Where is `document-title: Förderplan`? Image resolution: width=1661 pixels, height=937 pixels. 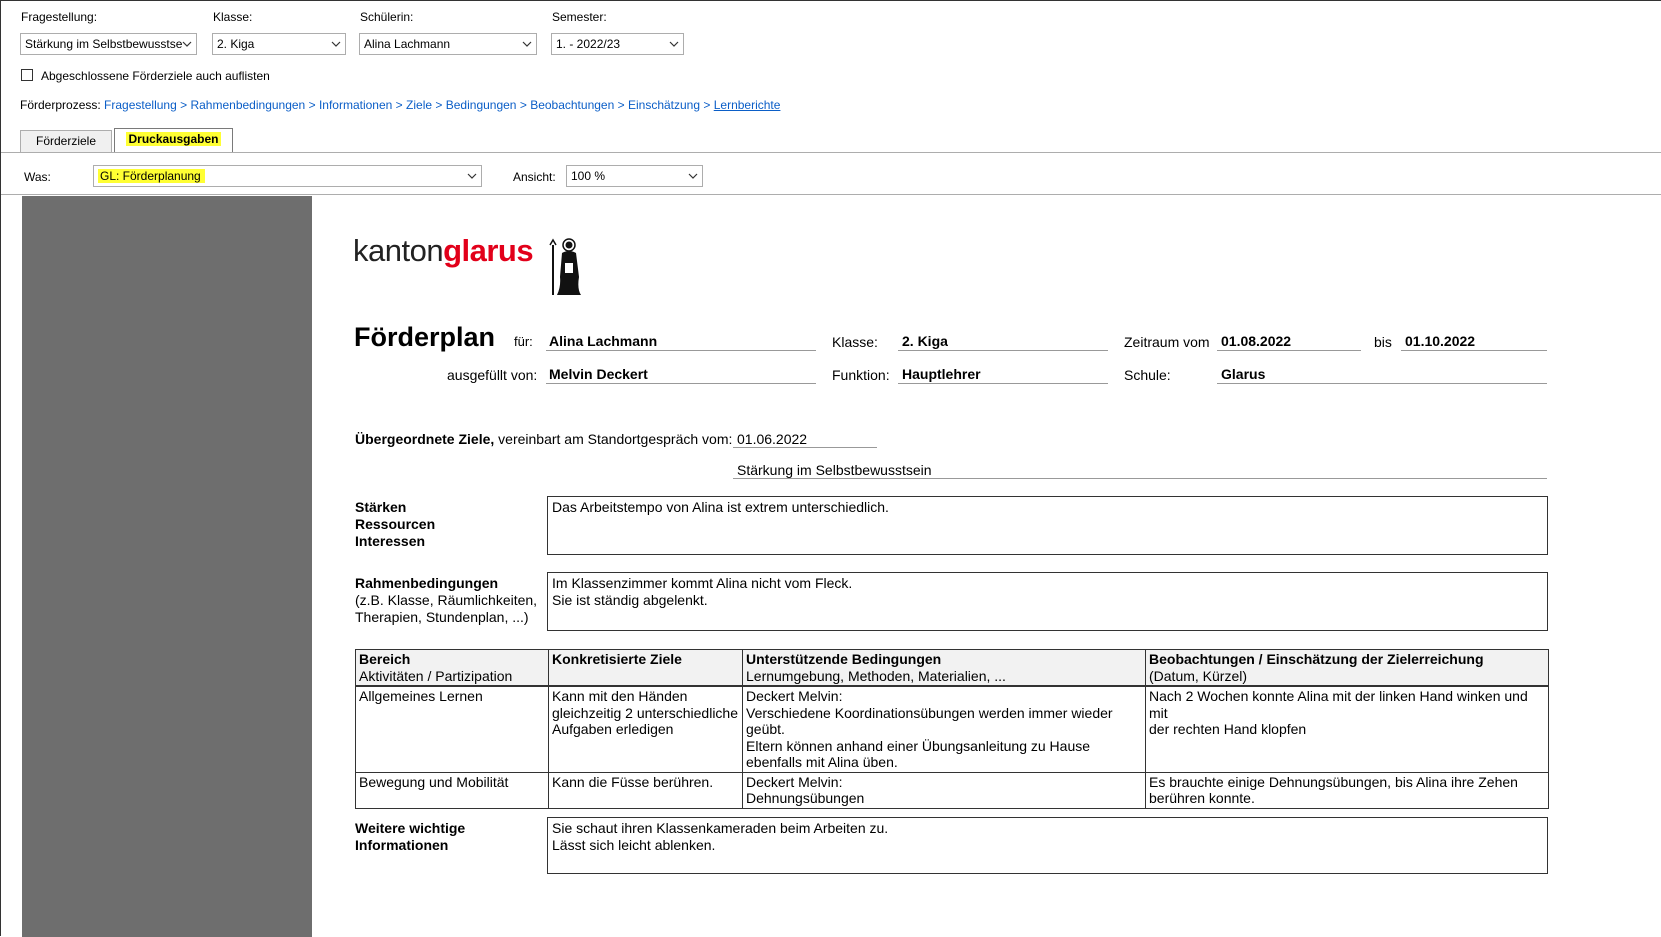 document-title: Förderplan is located at coordinates (425, 337).